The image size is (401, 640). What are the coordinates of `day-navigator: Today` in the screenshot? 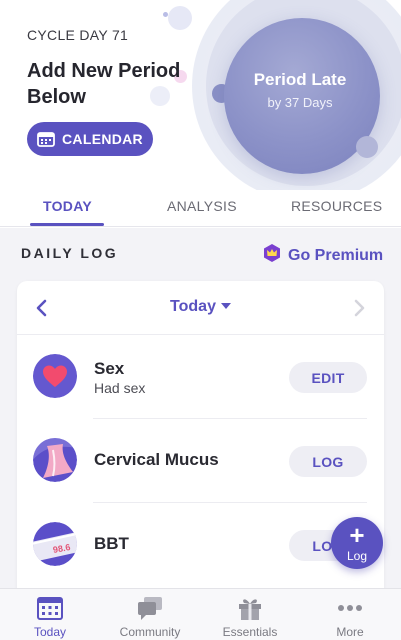 It's located at (200, 308).